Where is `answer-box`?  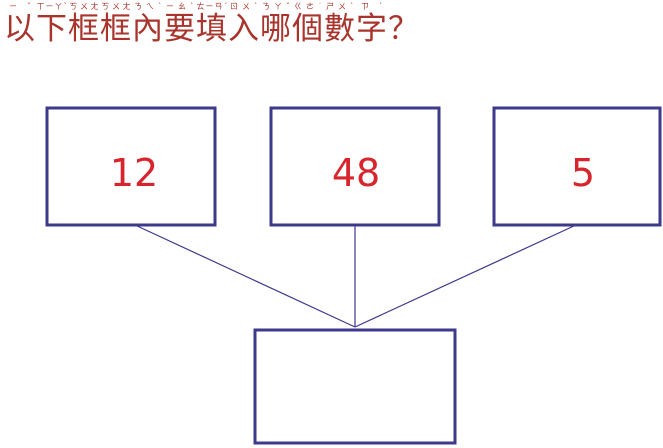 answer-box is located at coordinates (355, 386).